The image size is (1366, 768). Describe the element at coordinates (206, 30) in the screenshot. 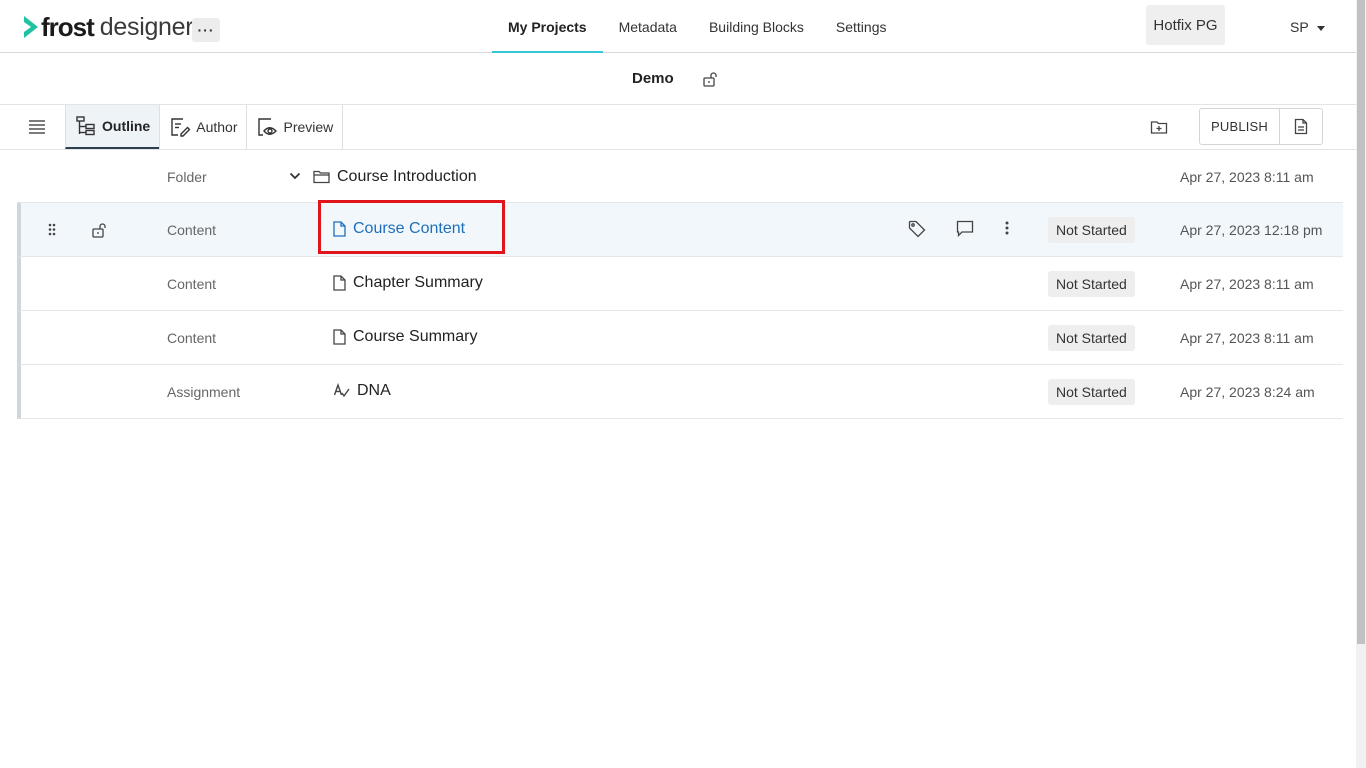

I see `more-options-button: ···` at that location.